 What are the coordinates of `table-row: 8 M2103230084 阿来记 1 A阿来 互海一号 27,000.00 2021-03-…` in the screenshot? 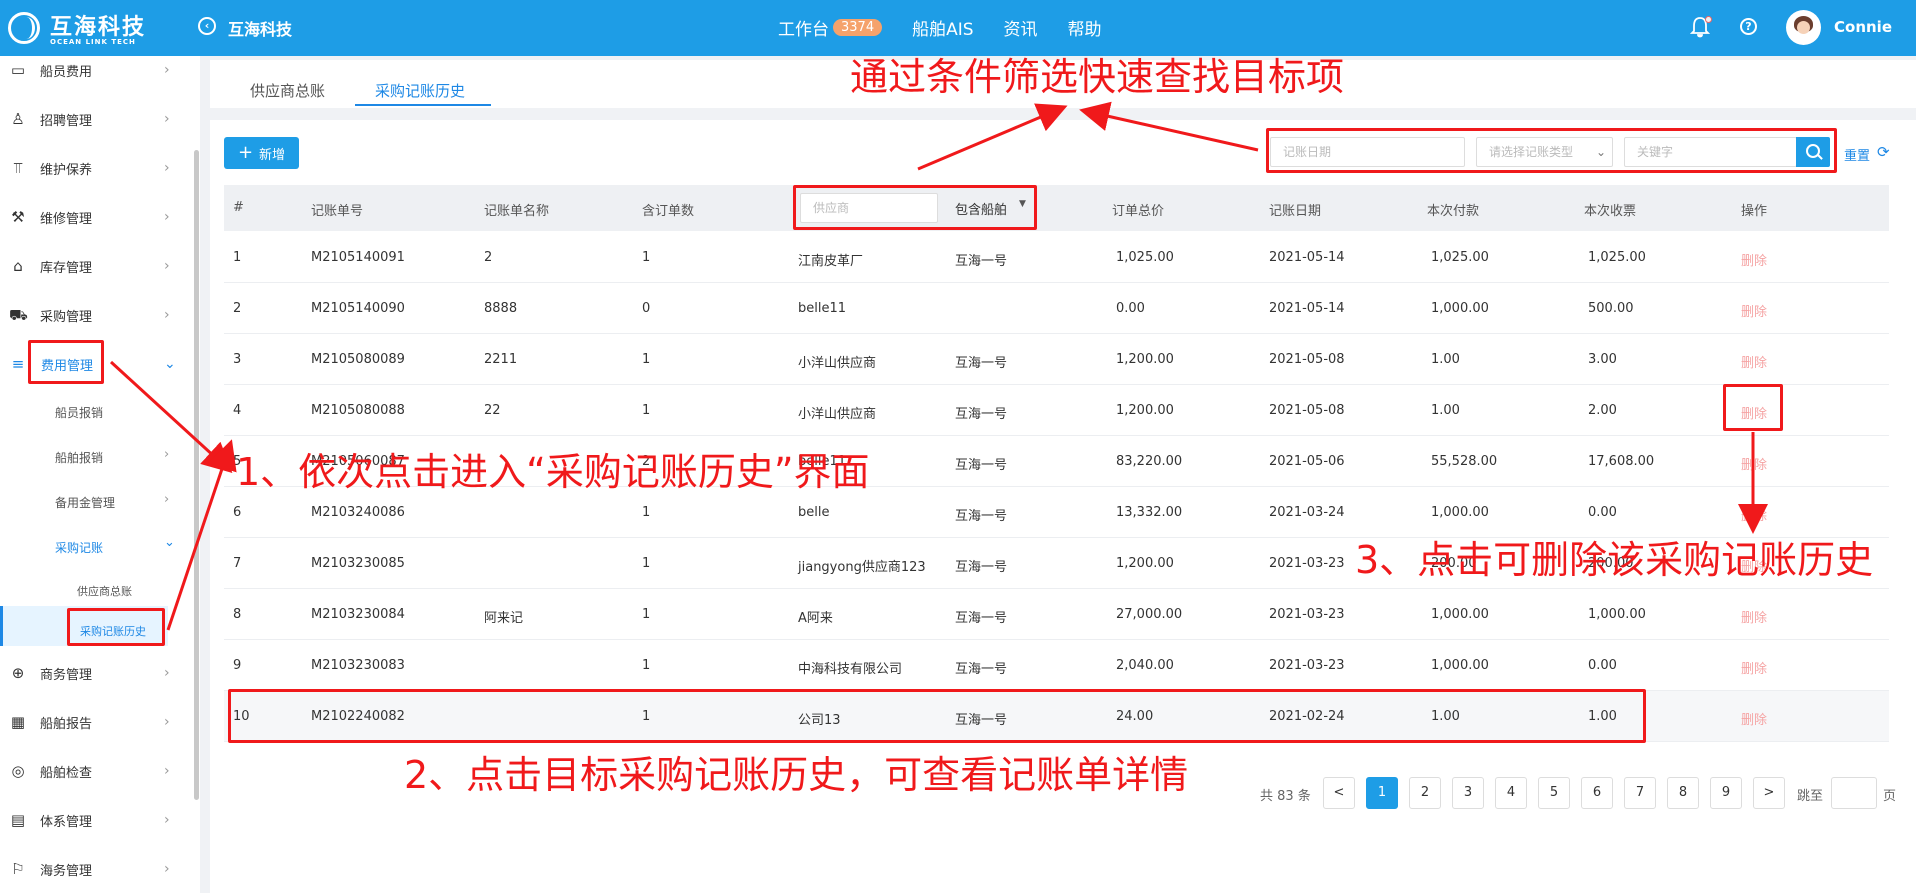 It's located at (1056, 614).